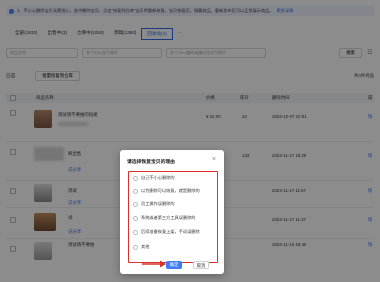 Image resolution: width=380 pixels, height=282 pixels. What do you see at coordinates (201, 265) in the screenshot?
I see `cancel-button: 取消` at bounding box center [201, 265].